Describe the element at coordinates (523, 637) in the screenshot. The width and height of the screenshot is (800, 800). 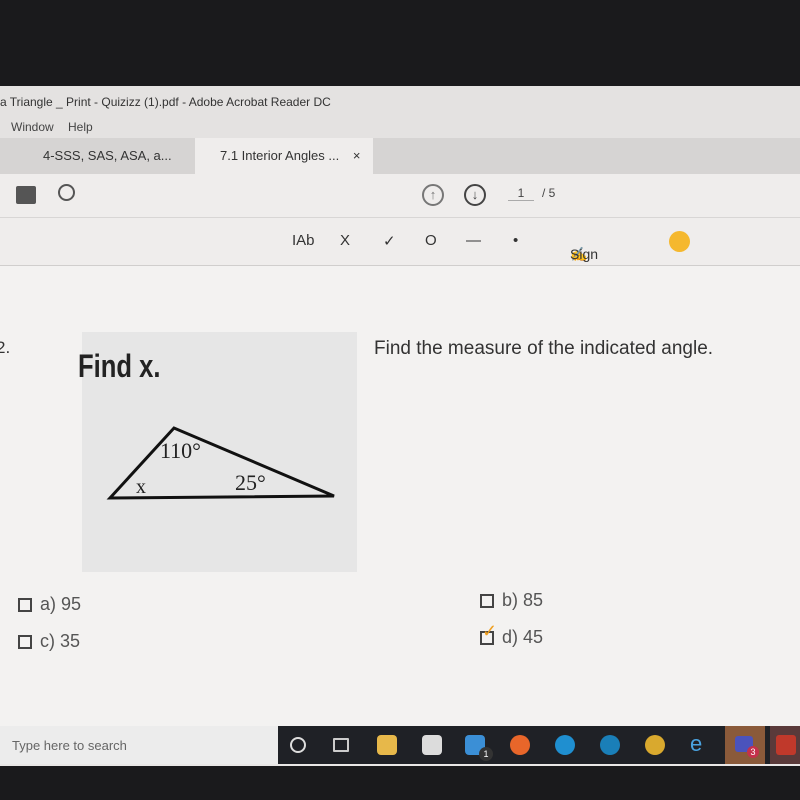
I see `option-label: d) 45` at that location.